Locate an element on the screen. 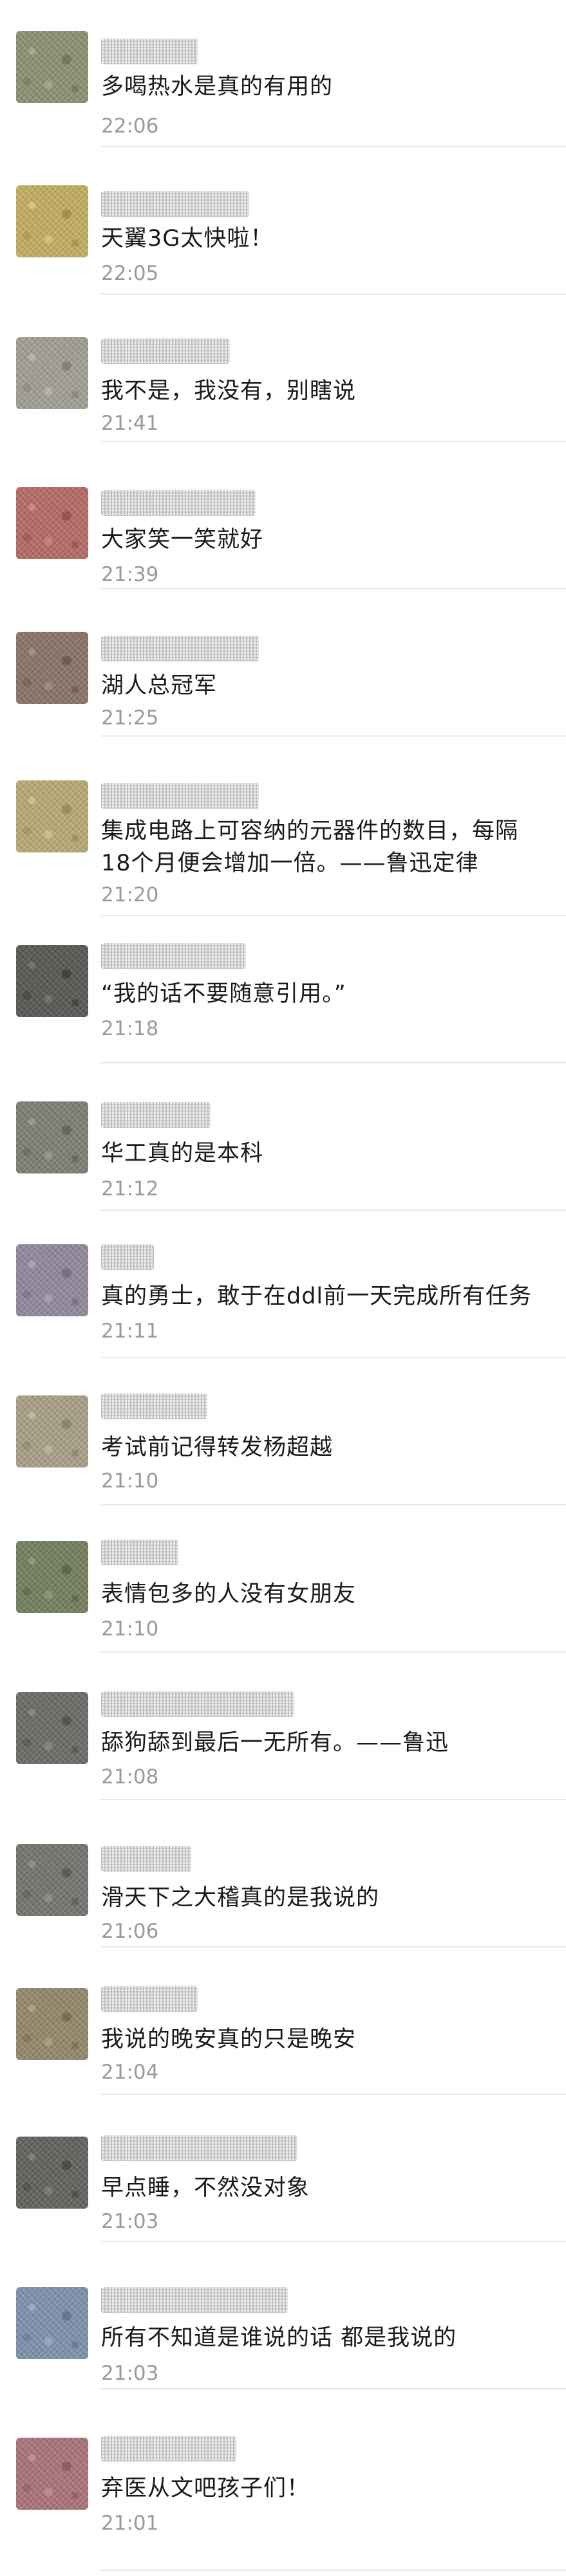 The height and width of the screenshot is (2576, 566). comment-text: 多喝热水是真的有用的 is located at coordinates (217, 87).